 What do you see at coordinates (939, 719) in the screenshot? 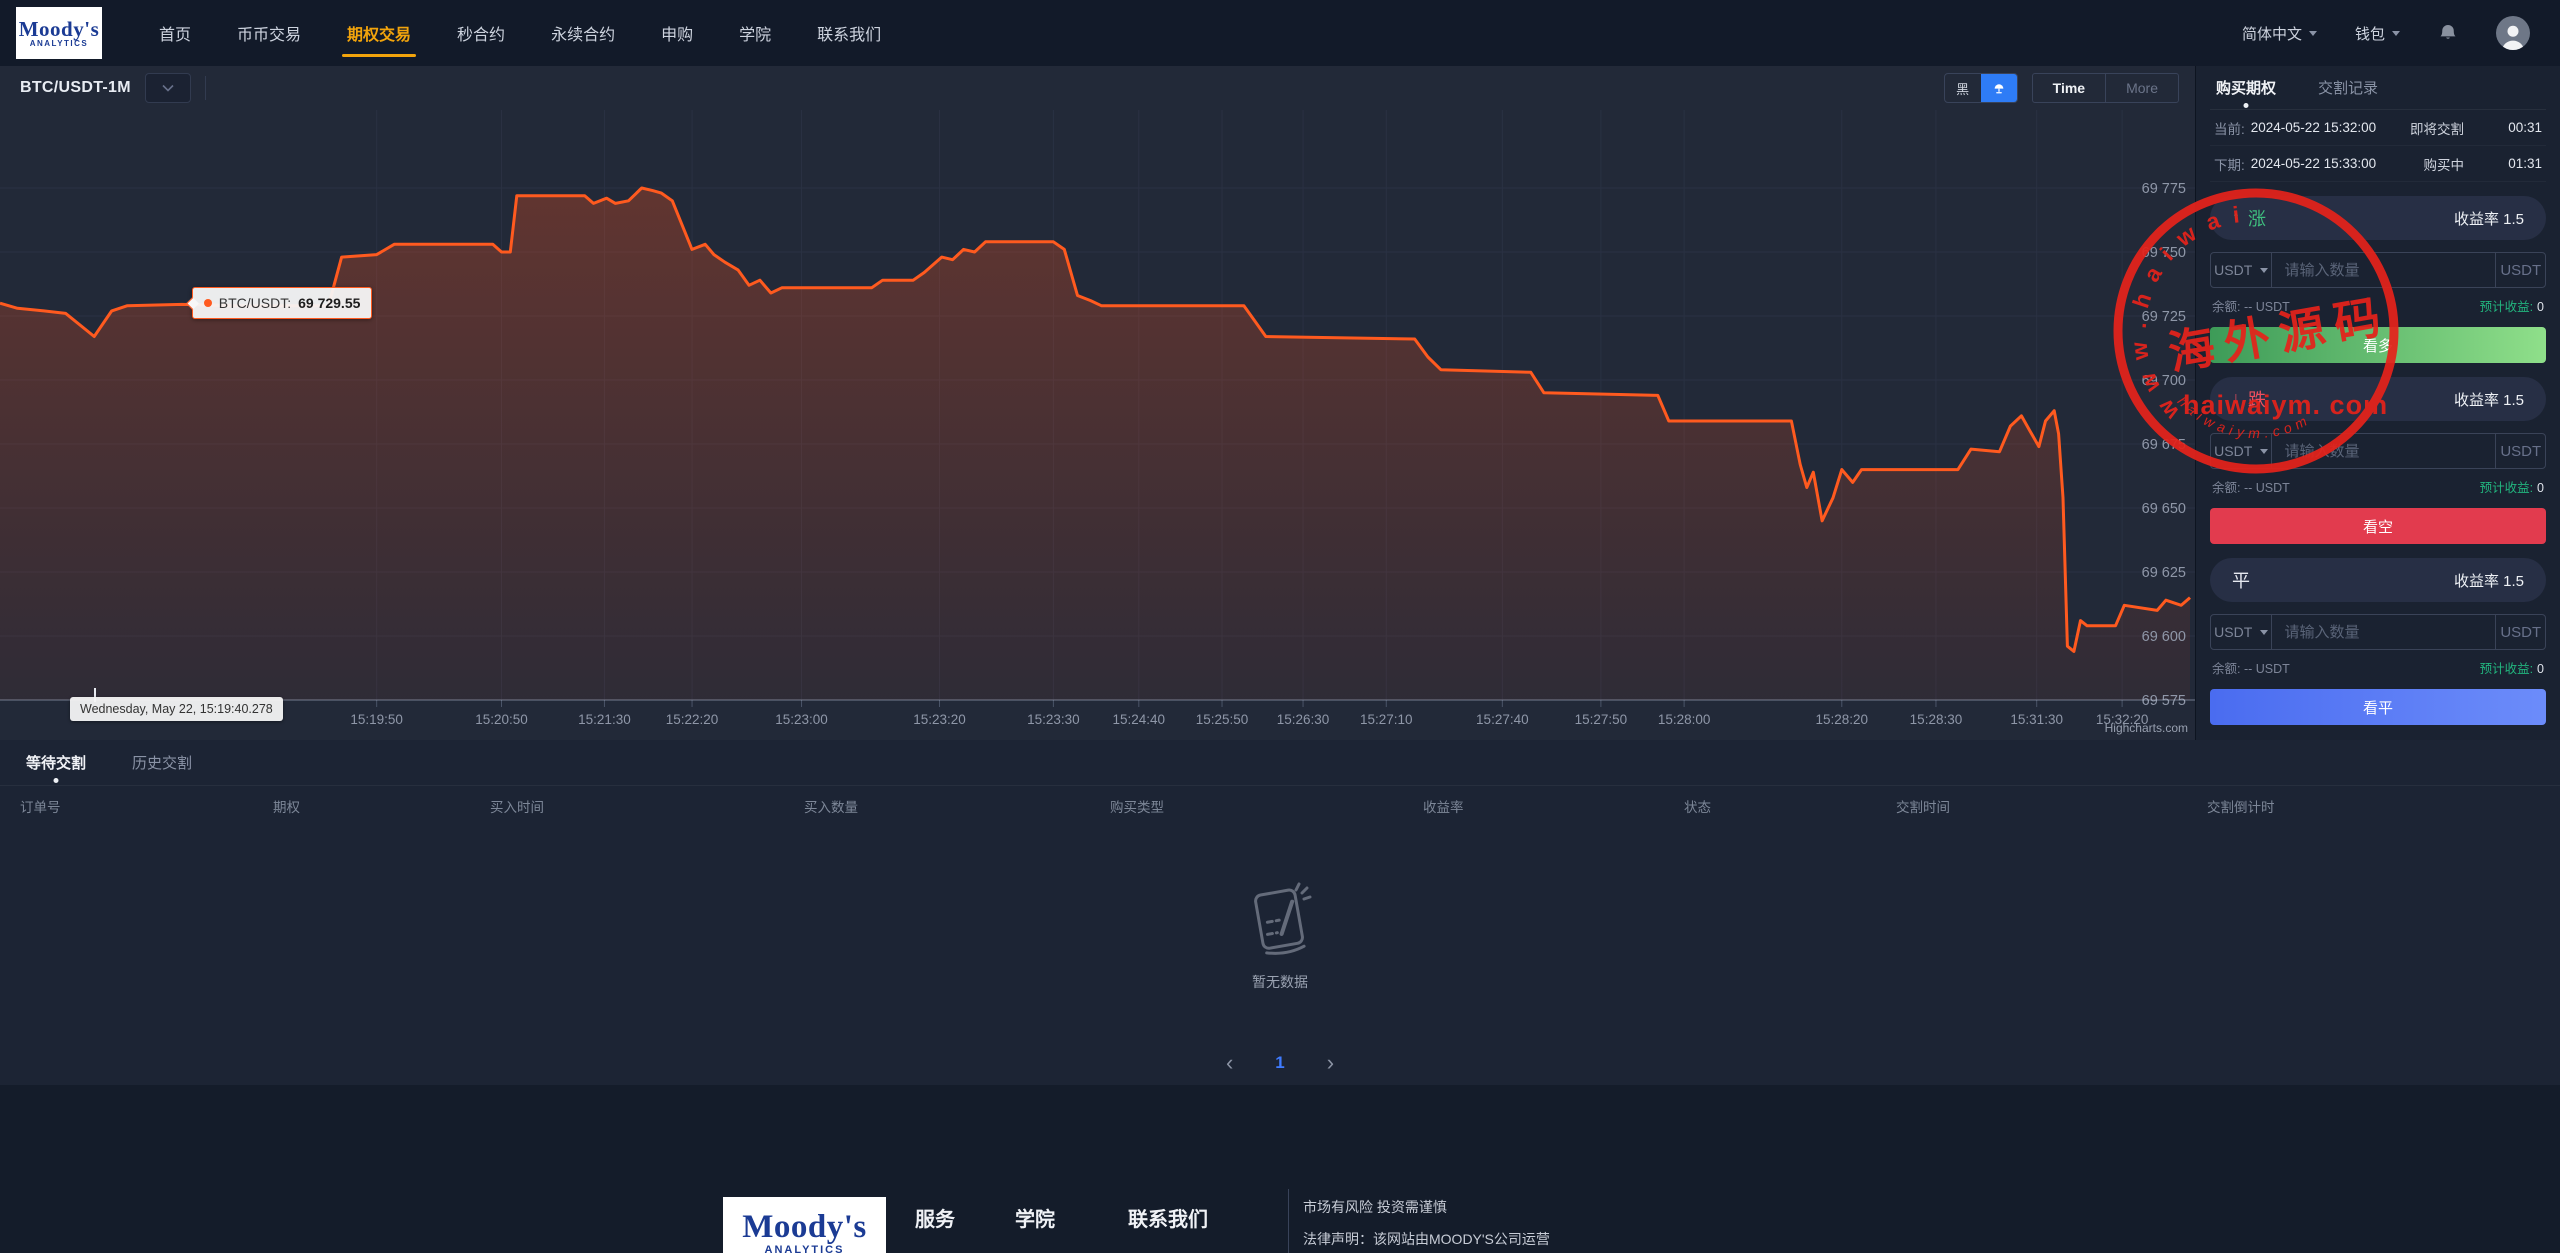
I see `x-axis-label: 15:23:20` at bounding box center [939, 719].